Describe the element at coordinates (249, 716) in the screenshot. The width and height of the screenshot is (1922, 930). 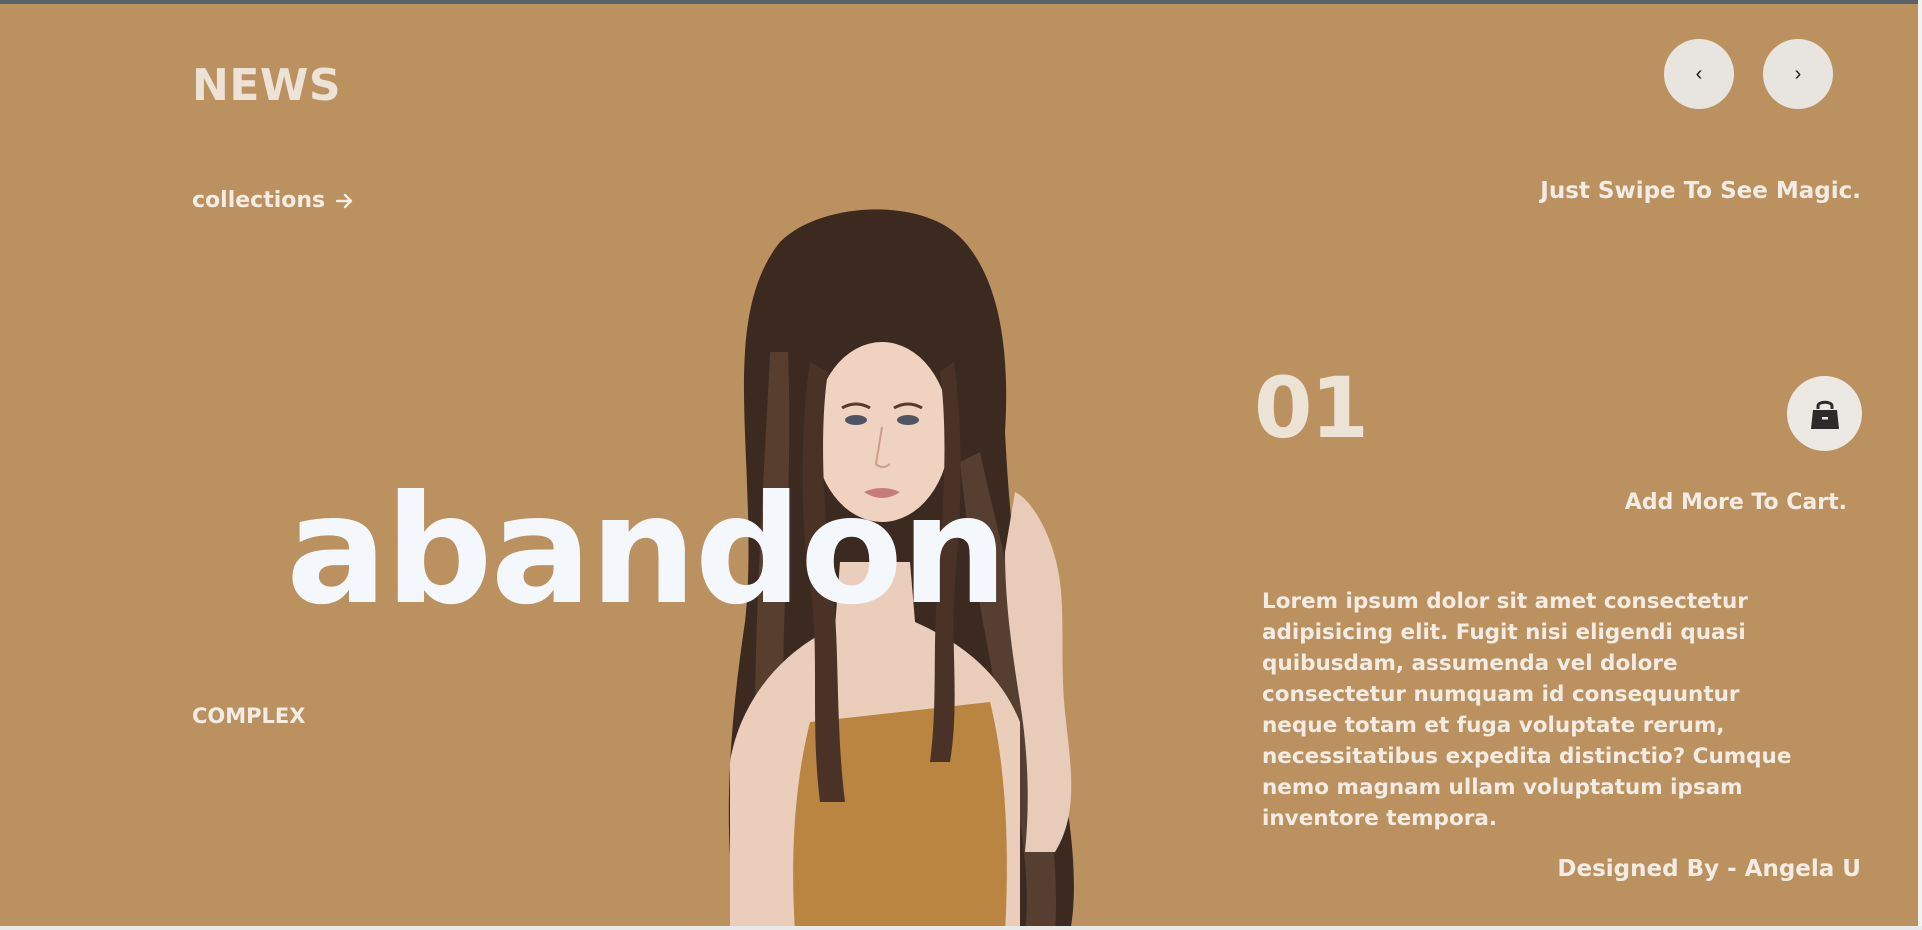
I see `category-label: COMPLEX` at that location.